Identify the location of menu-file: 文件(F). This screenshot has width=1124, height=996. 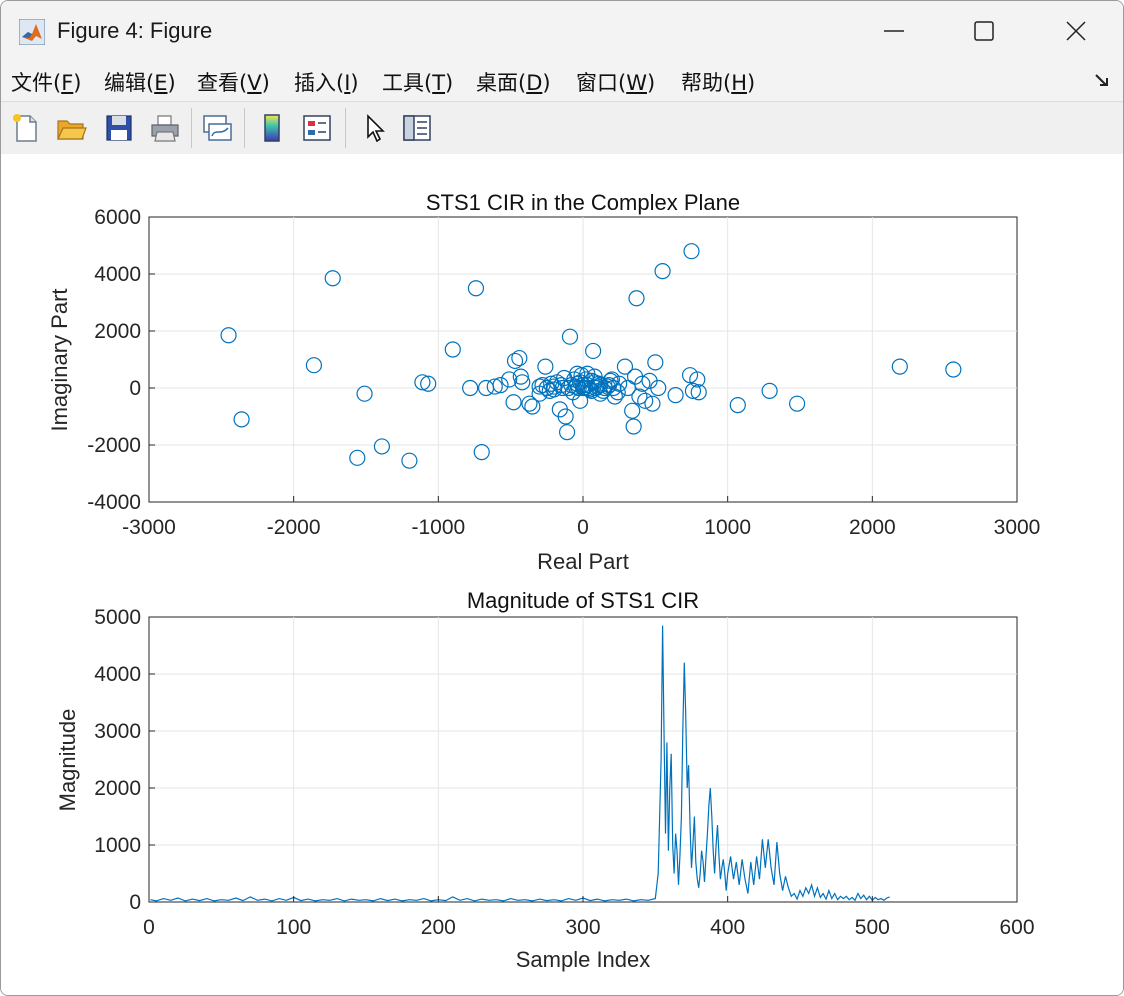
(46, 82).